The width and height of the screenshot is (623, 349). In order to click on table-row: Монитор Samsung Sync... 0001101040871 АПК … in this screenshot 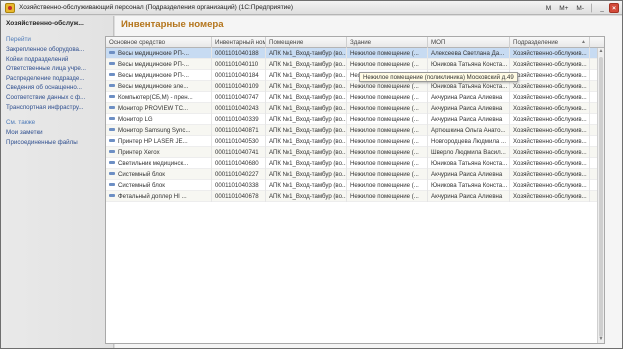, I will do `click(355, 130)`.